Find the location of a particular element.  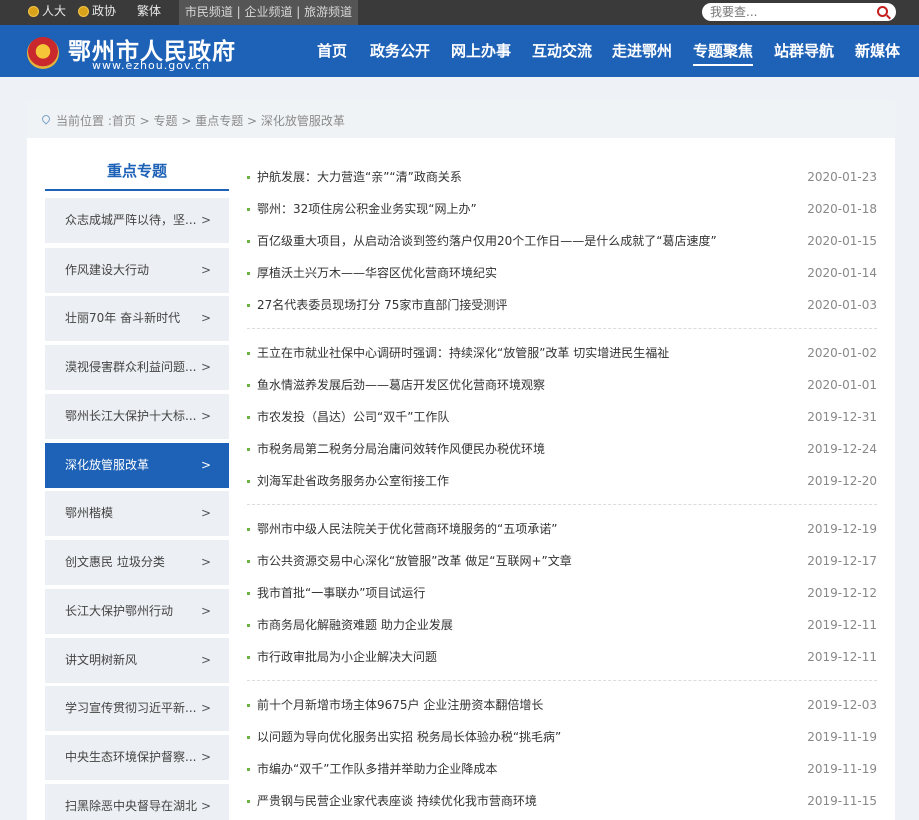

link-renda: 人大 is located at coordinates (47, 12).